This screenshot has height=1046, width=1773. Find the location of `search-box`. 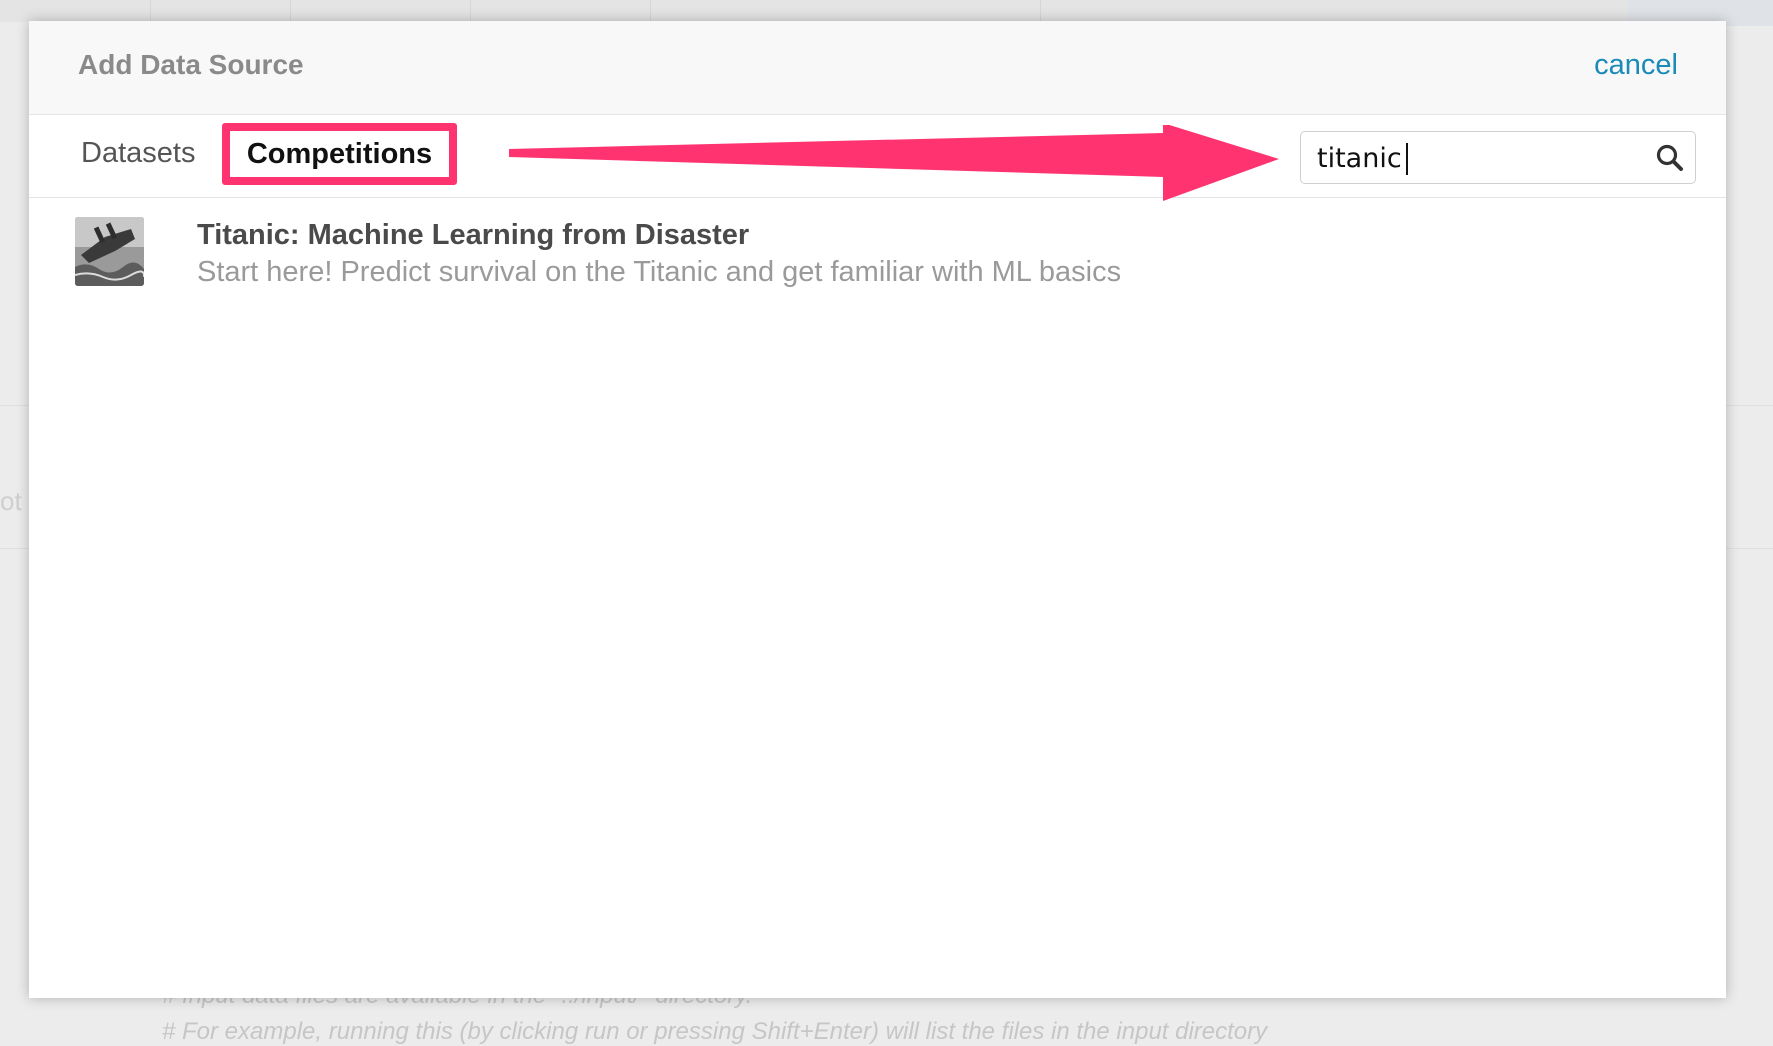

search-box is located at coordinates (1498, 157).